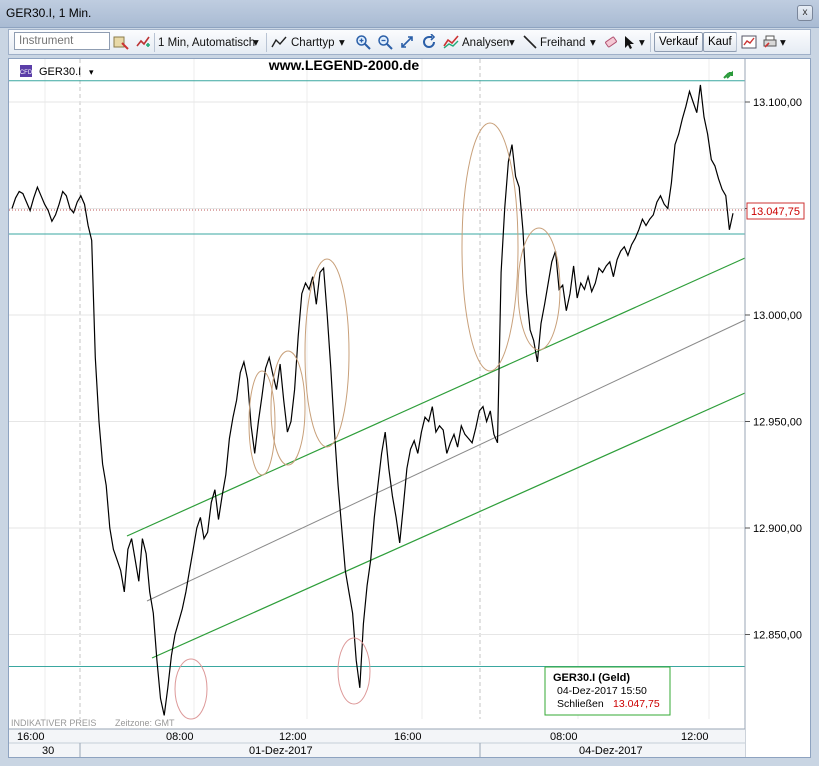 This screenshot has height=766, width=819. Describe the element at coordinates (777, 636) in the screenshot. I see `y-tick-label: 12.850,00` at that location.